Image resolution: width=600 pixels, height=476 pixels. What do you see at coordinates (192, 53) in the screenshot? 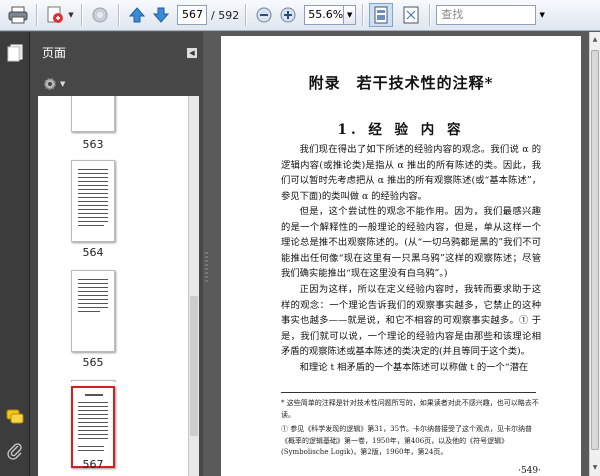
I see `collapse-panel-icon: ◀` at bounding box center [192, 53].